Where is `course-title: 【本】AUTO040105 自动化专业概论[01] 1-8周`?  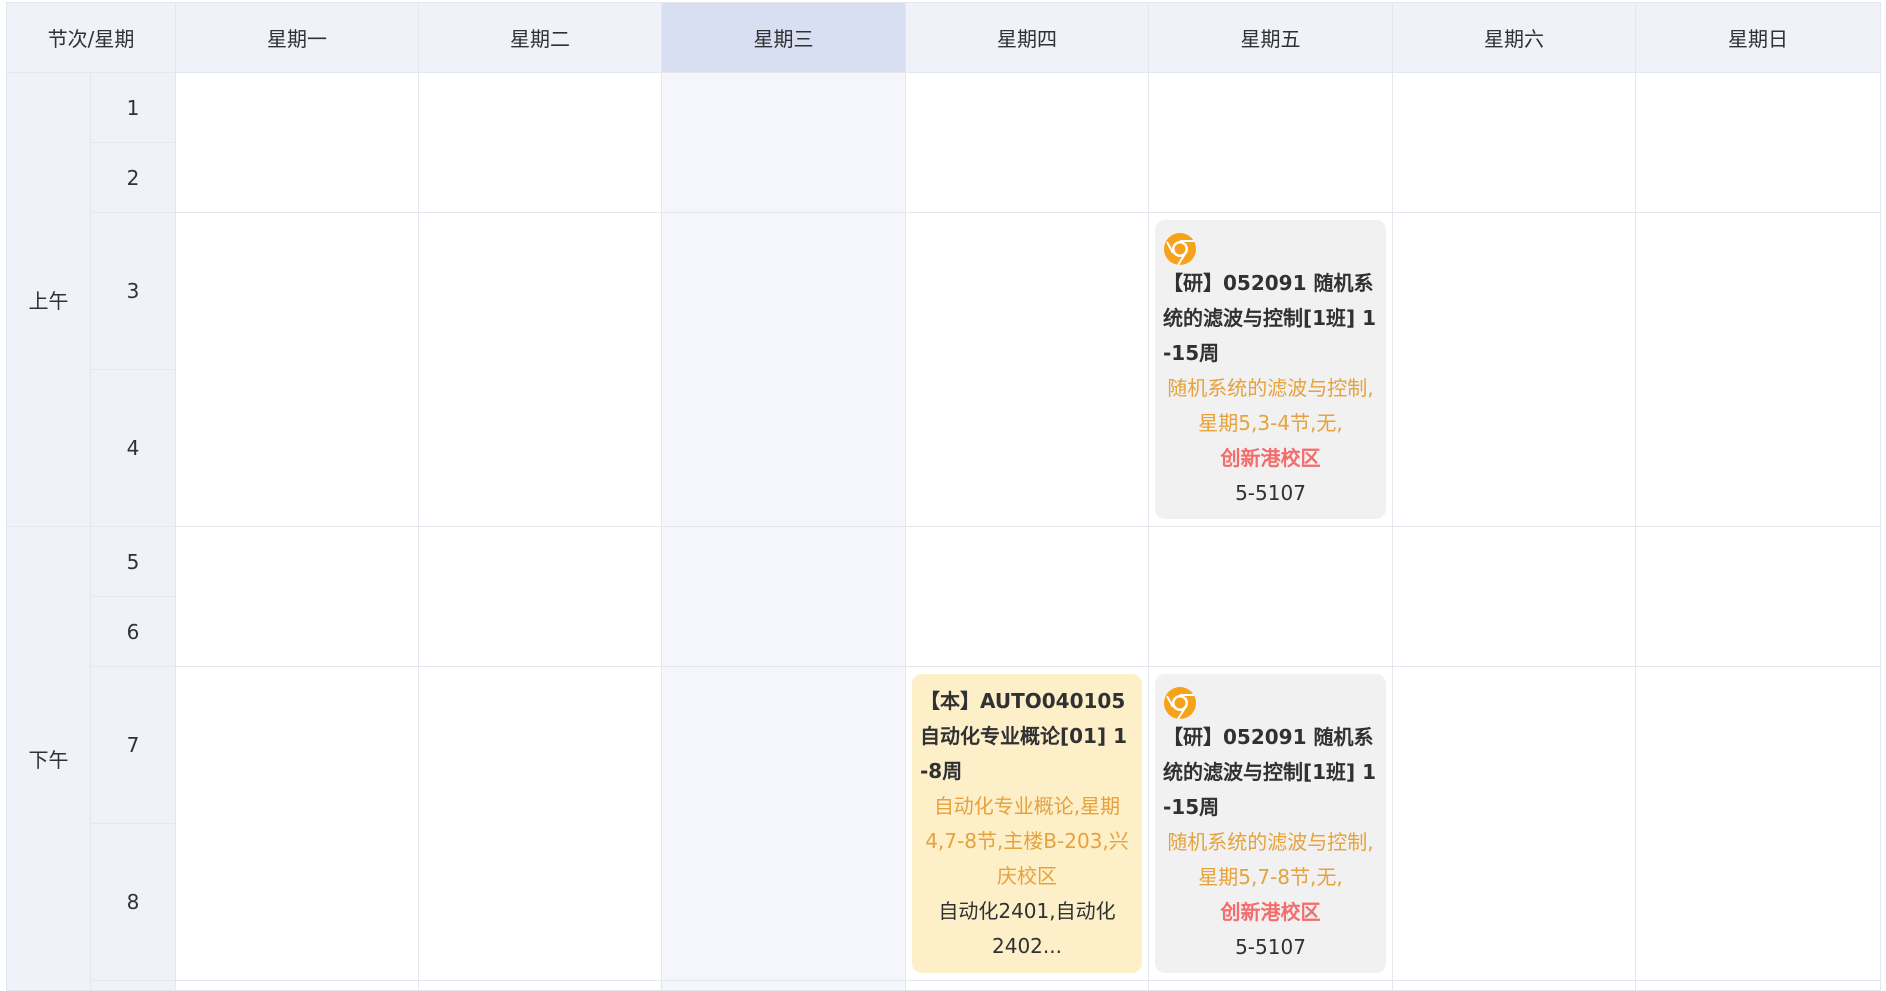 course-title: 【本】AUTO040105 自动化专业概论[01] 1-8周 is located at coordinates (1023, 736).